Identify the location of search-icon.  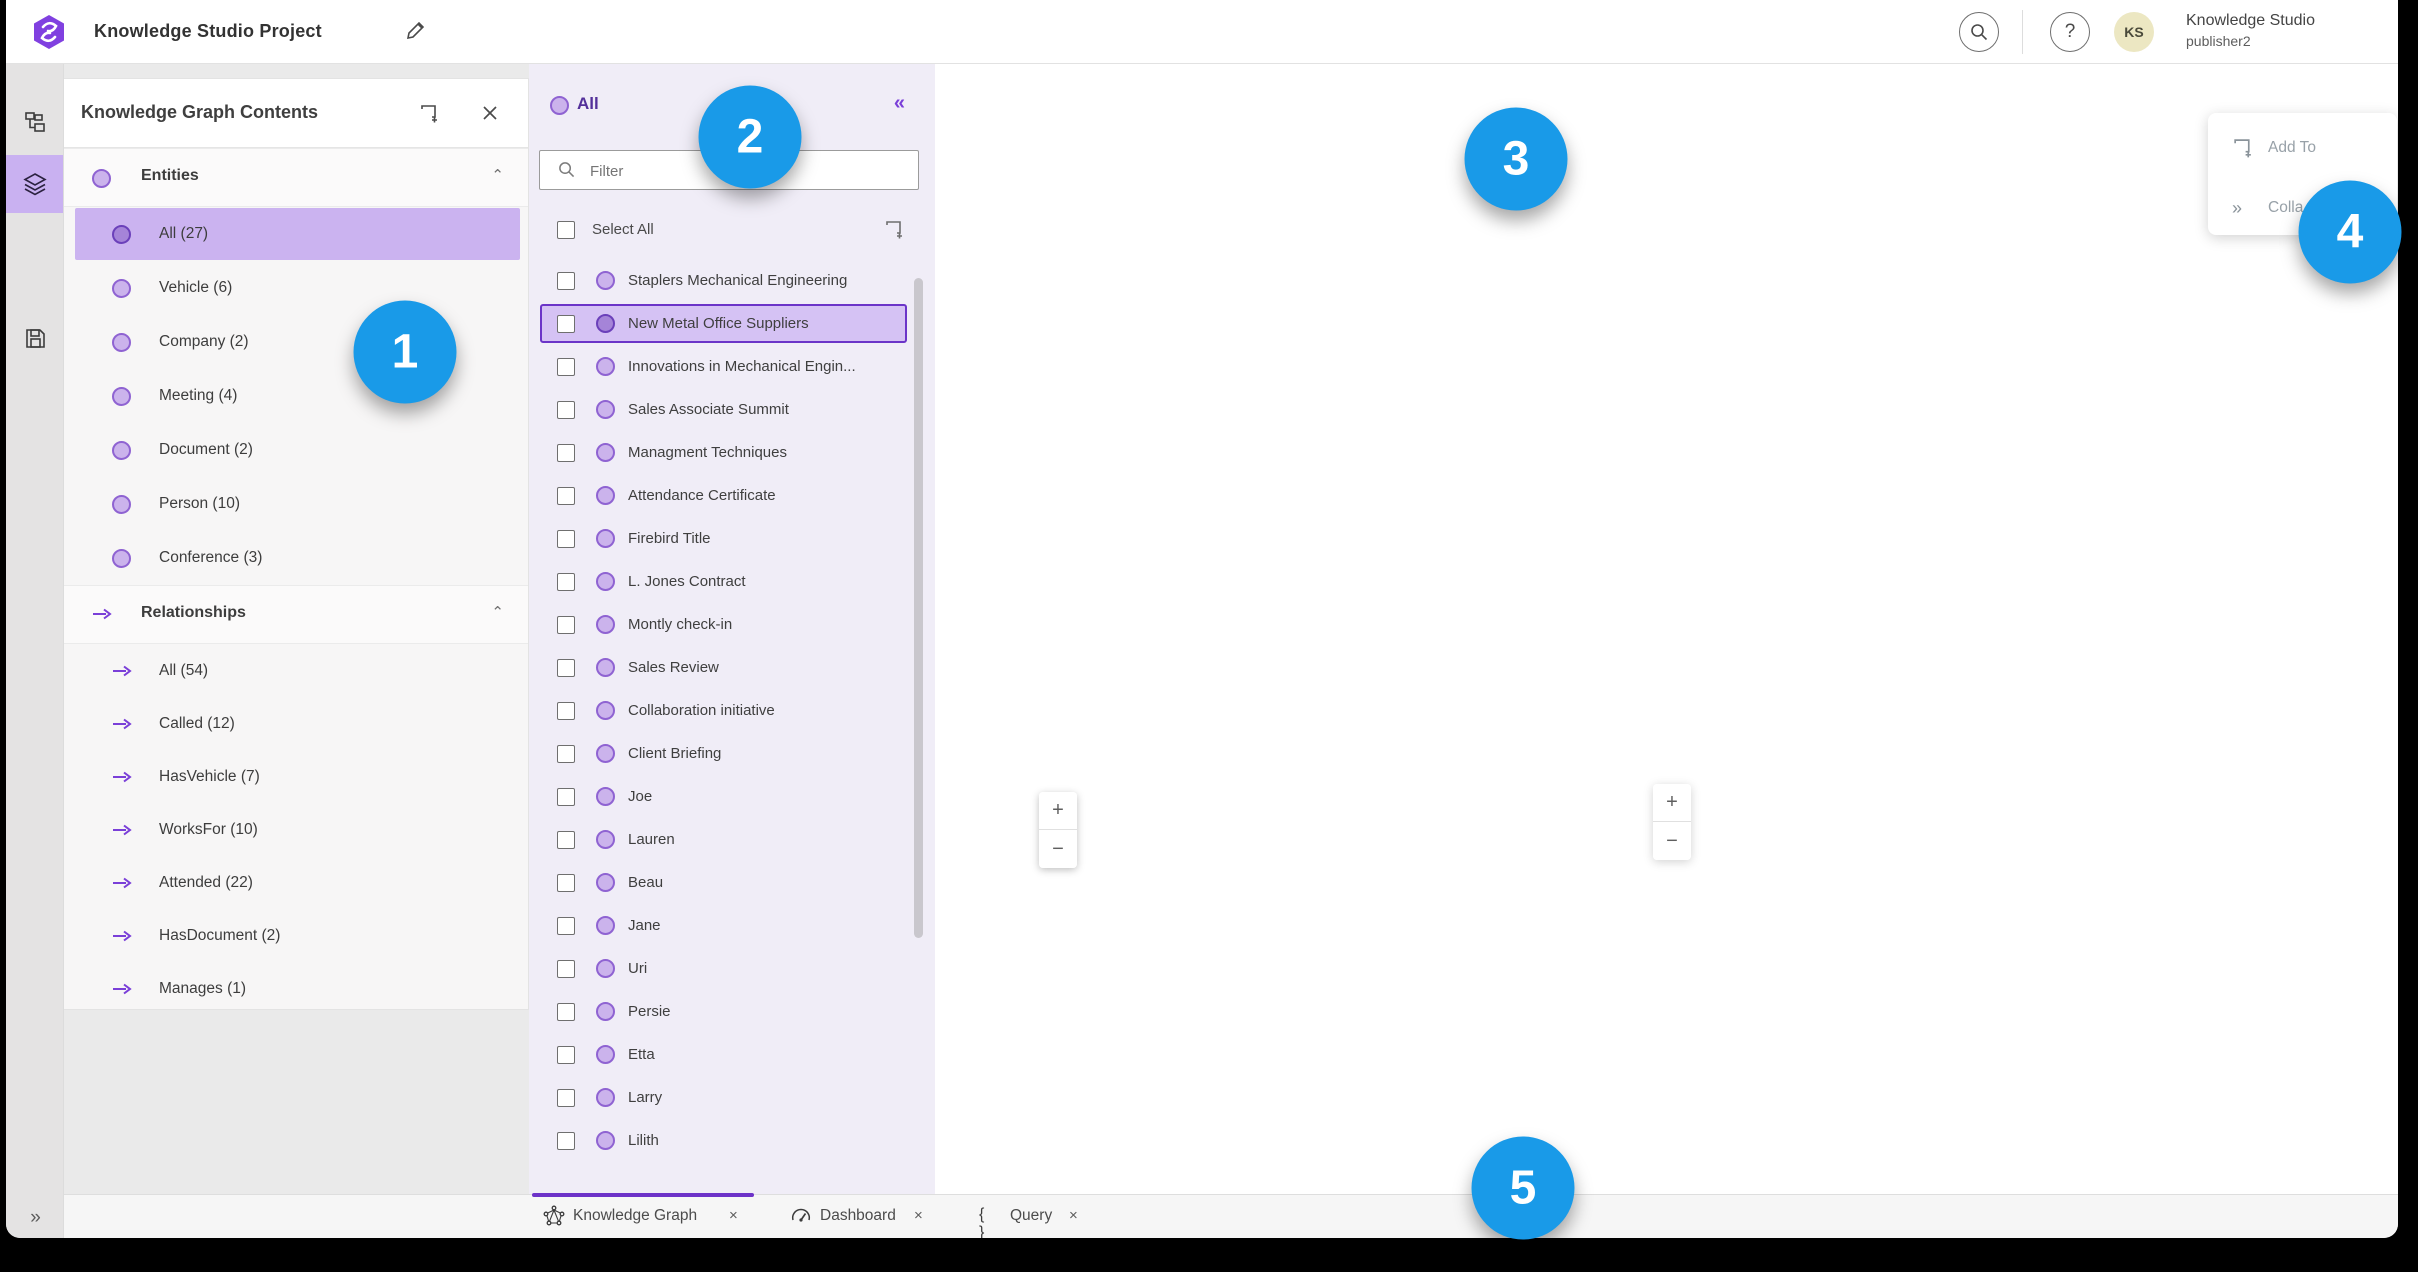
(1979, 32).